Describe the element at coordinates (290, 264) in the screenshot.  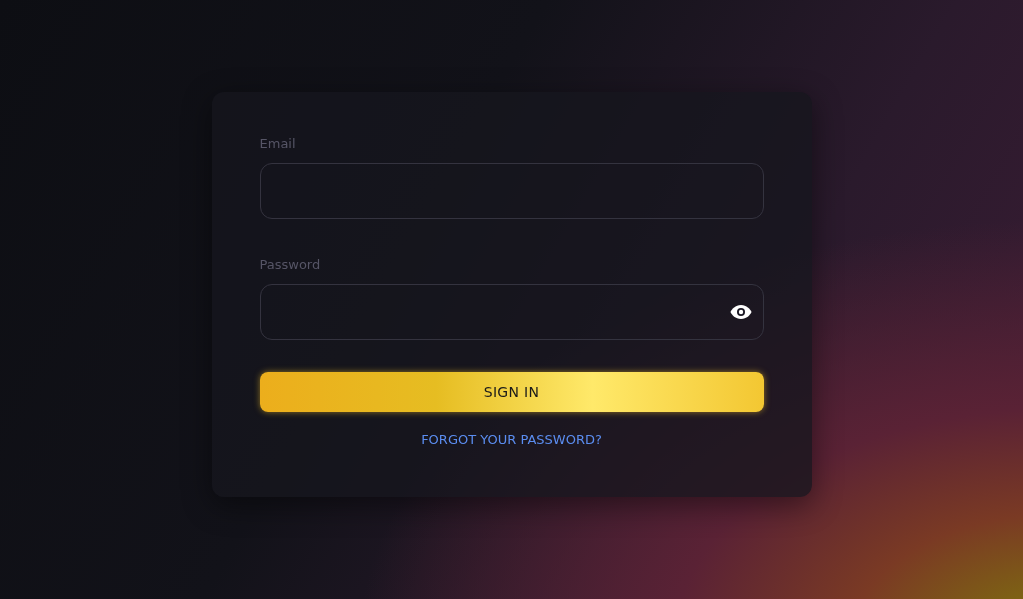
I see `password-label: Password` at that location.